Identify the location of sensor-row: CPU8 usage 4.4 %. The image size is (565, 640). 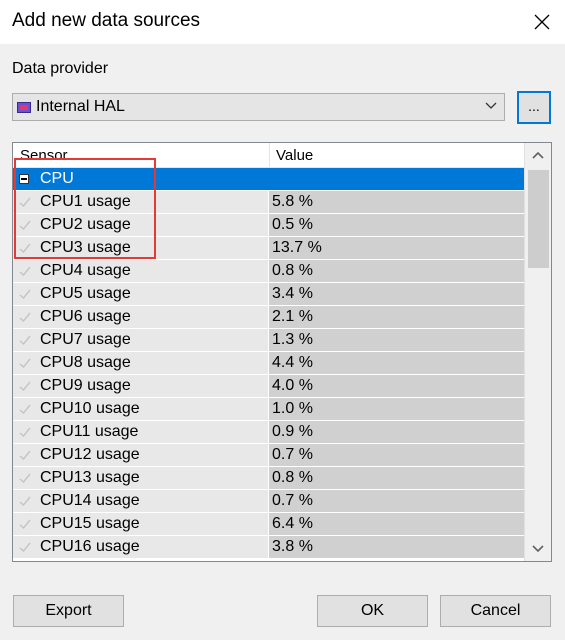
(268, 363).